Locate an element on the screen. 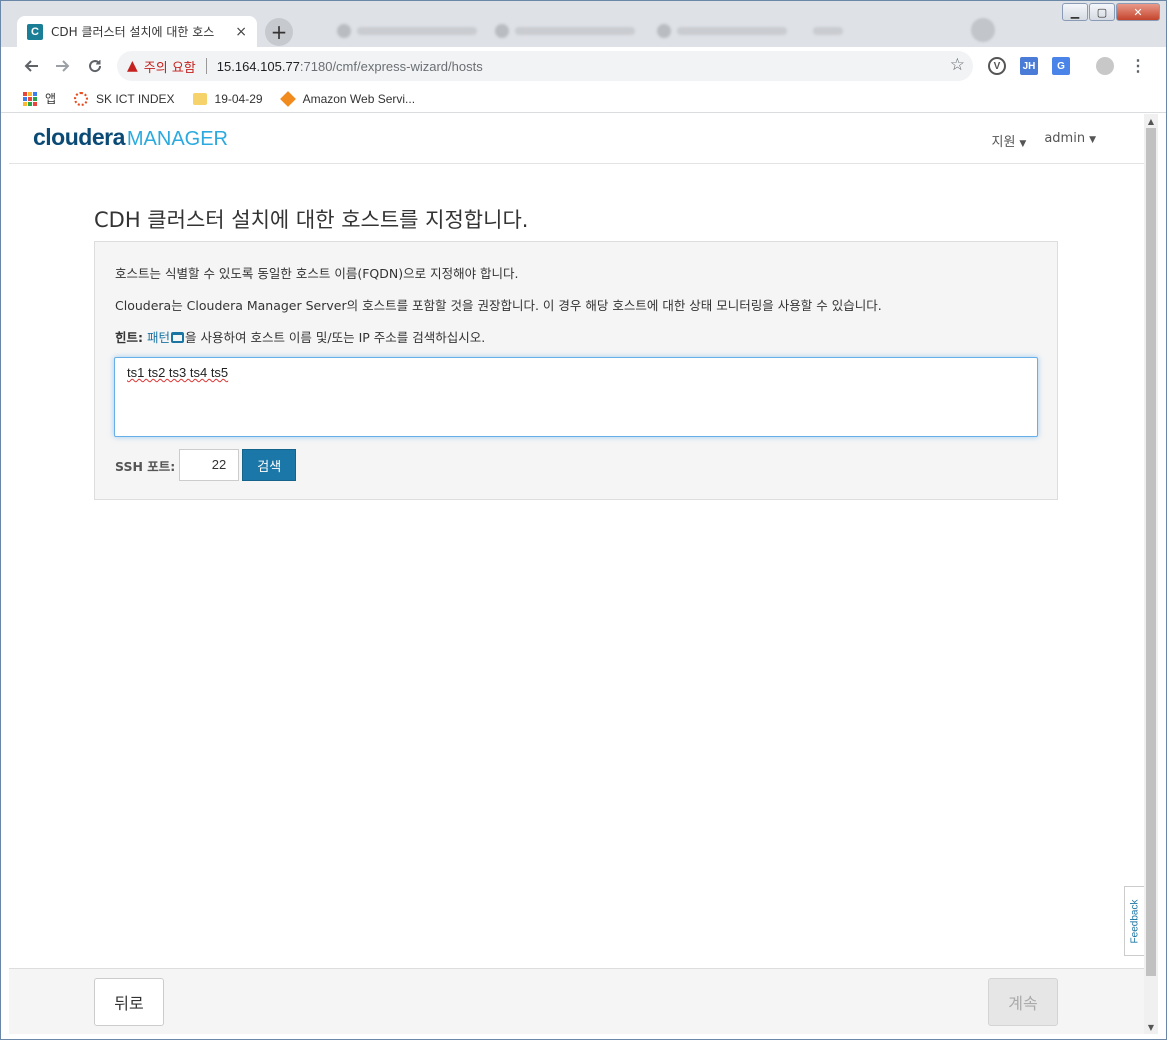  kebab-menu-icon: ⋮ is located at coordinates (1138, 66).